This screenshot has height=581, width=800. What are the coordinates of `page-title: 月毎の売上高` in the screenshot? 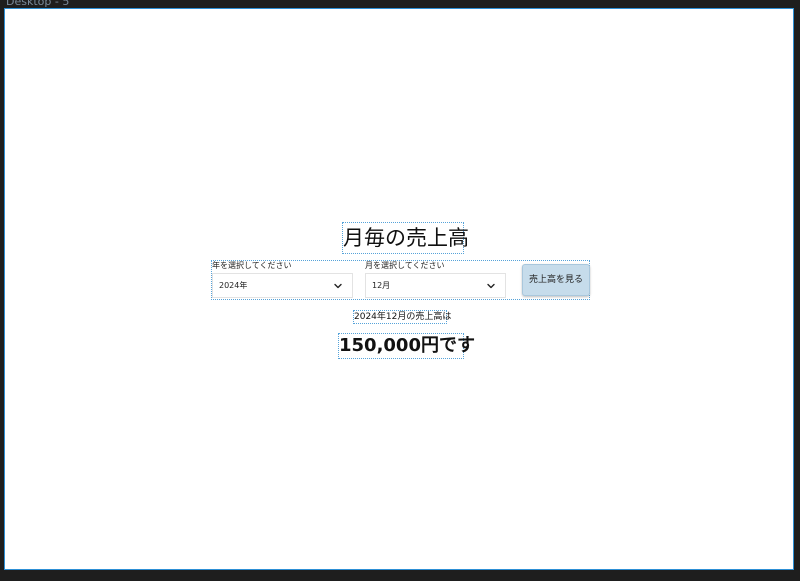 It's located at (405, 238).